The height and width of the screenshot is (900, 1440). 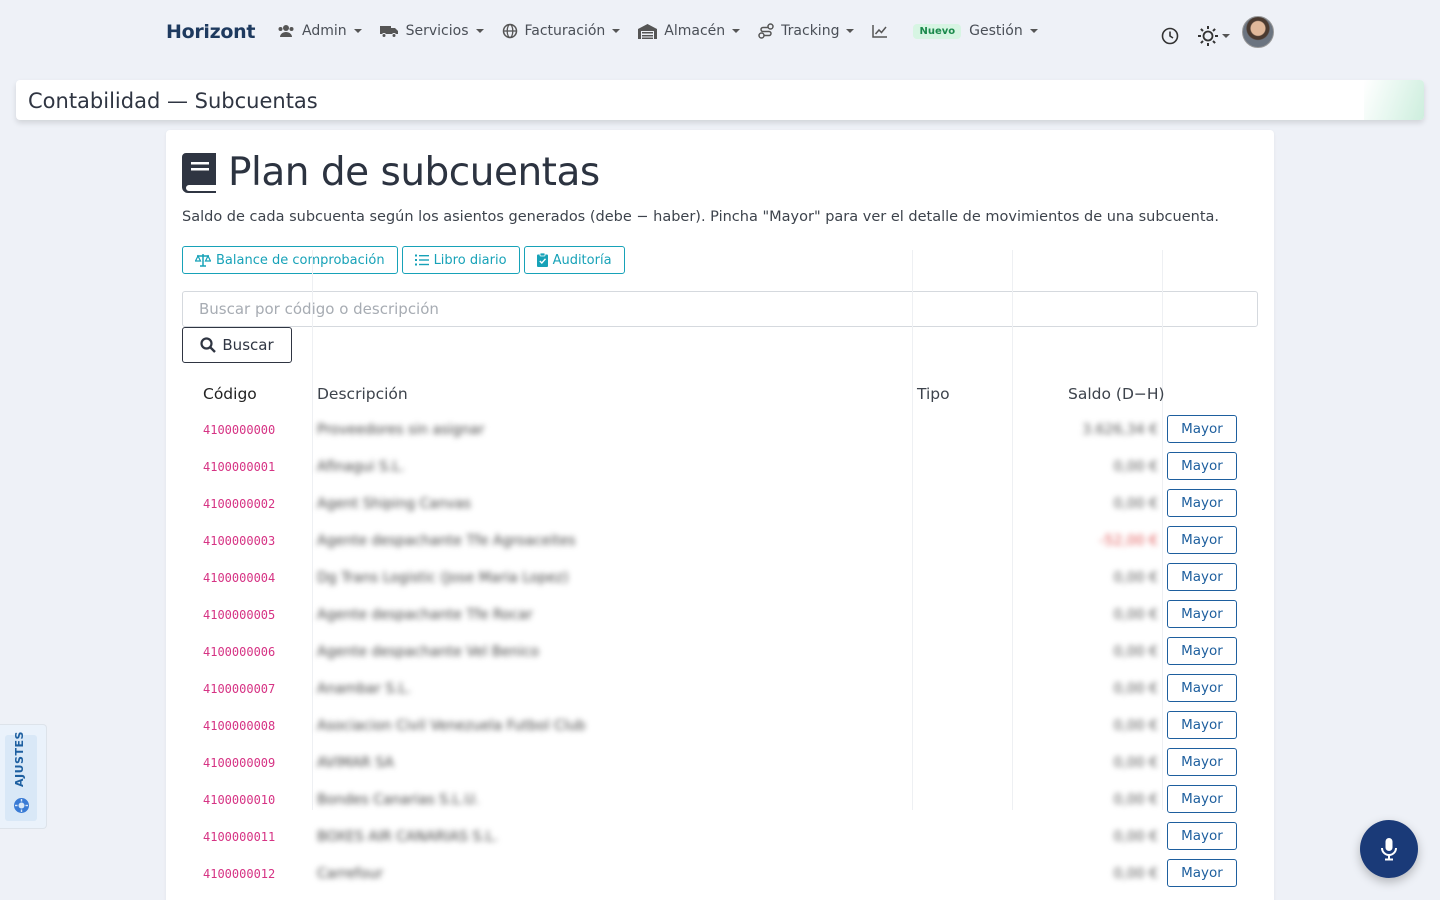 What do you see at coordinates (364, 689) in the screenshot?
I see `account-description: Anambar S.L.` at bounding box center [364, 689].